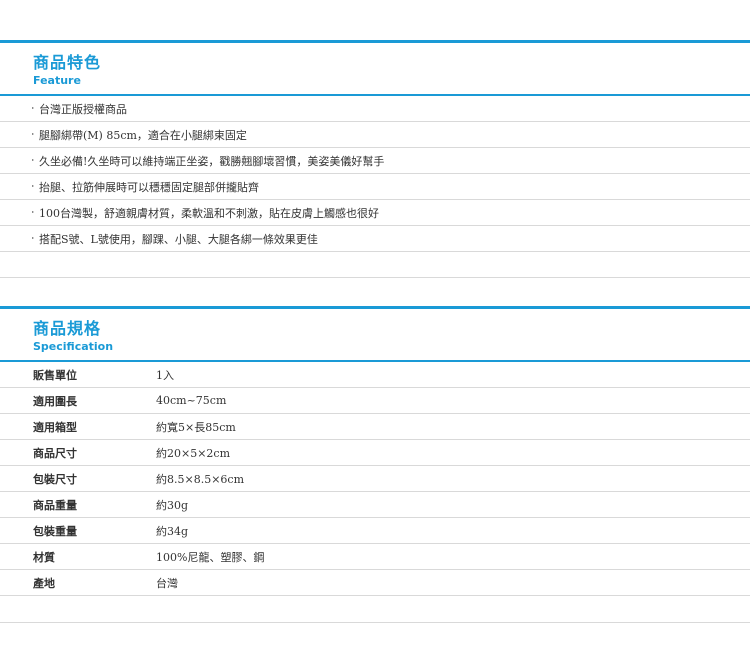 Image resolution: width=750 pixels, height=660 pixels. What do you see at coordinates (165, 375) in the screenshot?
I see `spec-value: 1入` at bounding box center [165, 375].